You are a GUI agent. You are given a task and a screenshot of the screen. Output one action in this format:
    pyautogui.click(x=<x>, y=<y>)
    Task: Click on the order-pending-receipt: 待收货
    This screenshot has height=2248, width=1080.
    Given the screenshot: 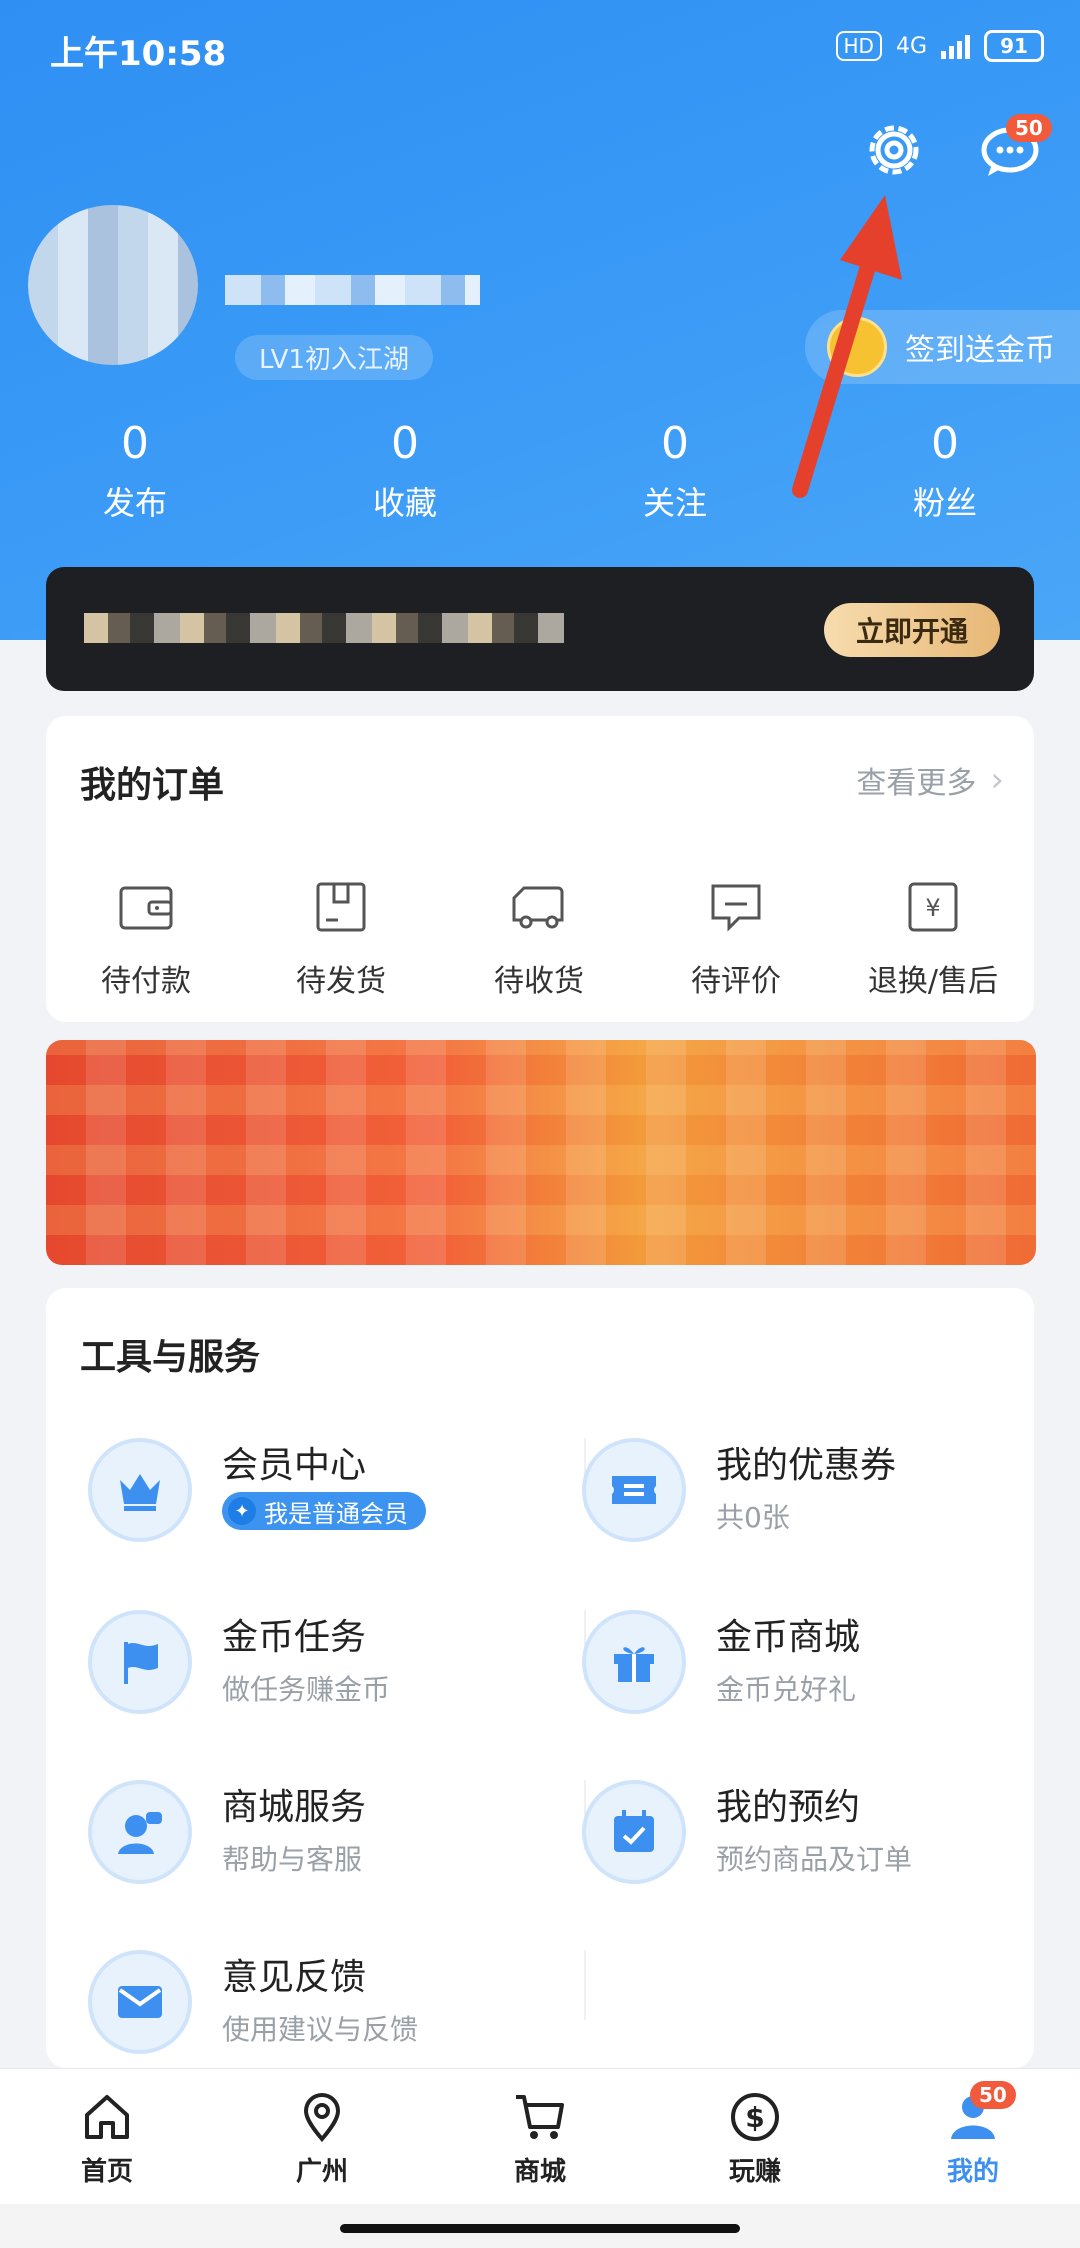 What is the action you would take?
    pyautogui.click(x=539, y=938)
    